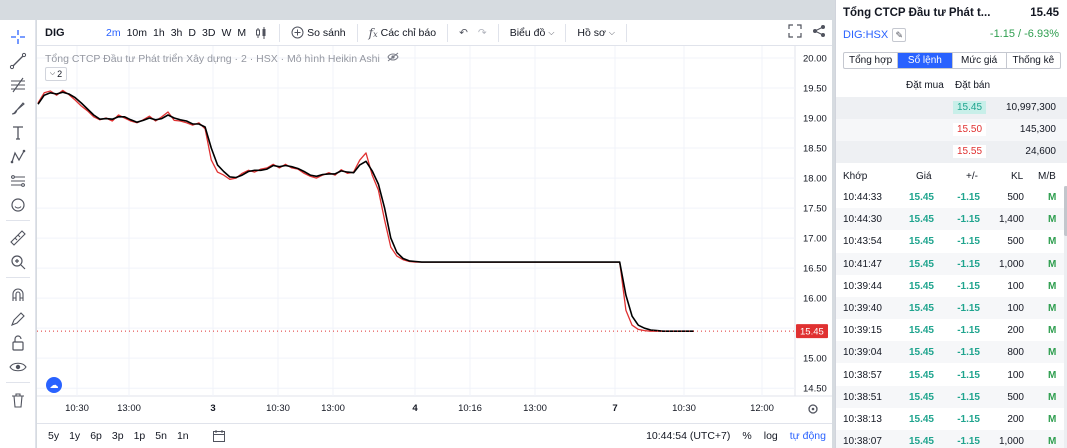  What do you see at coordinates (241, 33) in the screenshot?
I see `interval-m: M` at bounding box center [241, 33].